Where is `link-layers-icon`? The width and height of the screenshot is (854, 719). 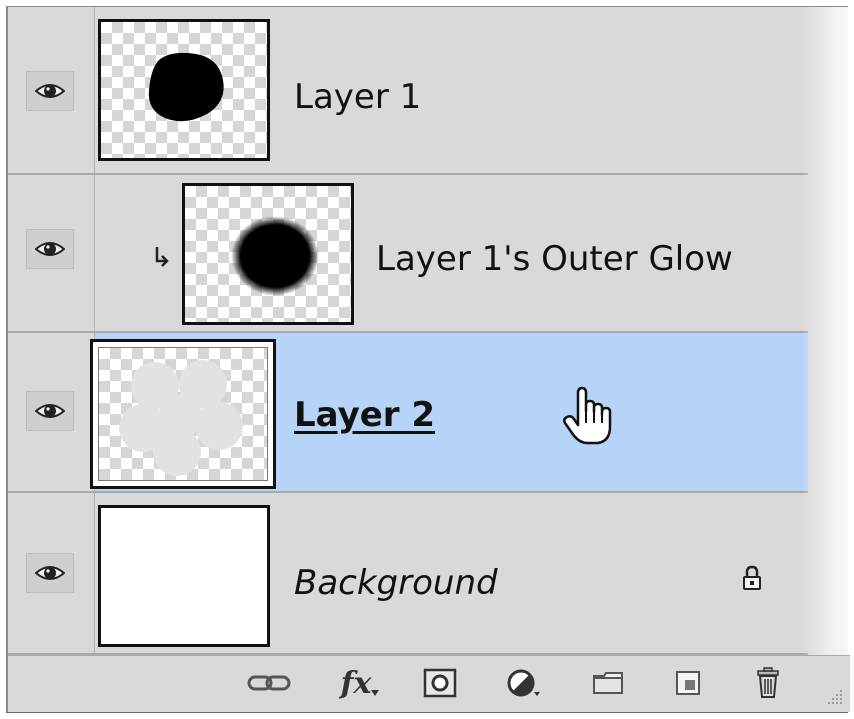
link-layers-icon is located at coordinates (269, 683).